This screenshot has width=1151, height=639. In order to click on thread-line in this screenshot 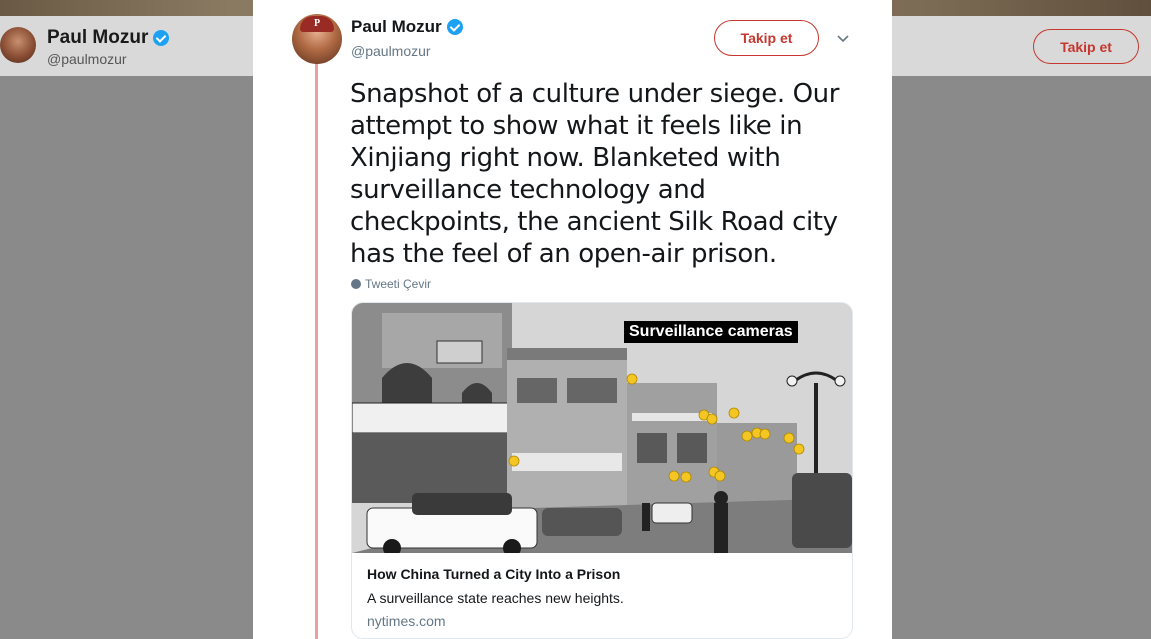, I will do `click(316, 348)`.